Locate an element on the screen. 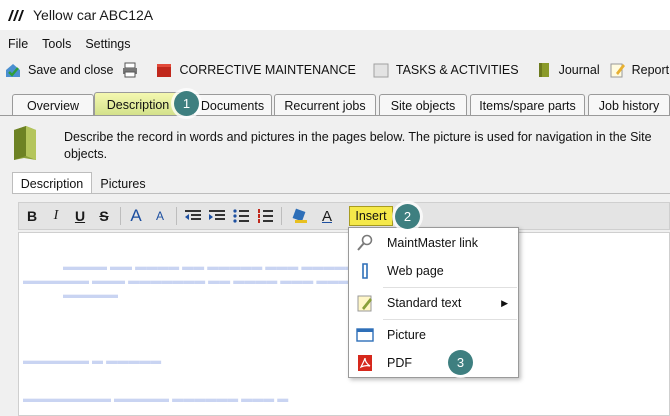 The width and height of the screenshot is (670, 416). menu-item-maintmaster-link: MaintMaster link is located at coordinates (433, 243).